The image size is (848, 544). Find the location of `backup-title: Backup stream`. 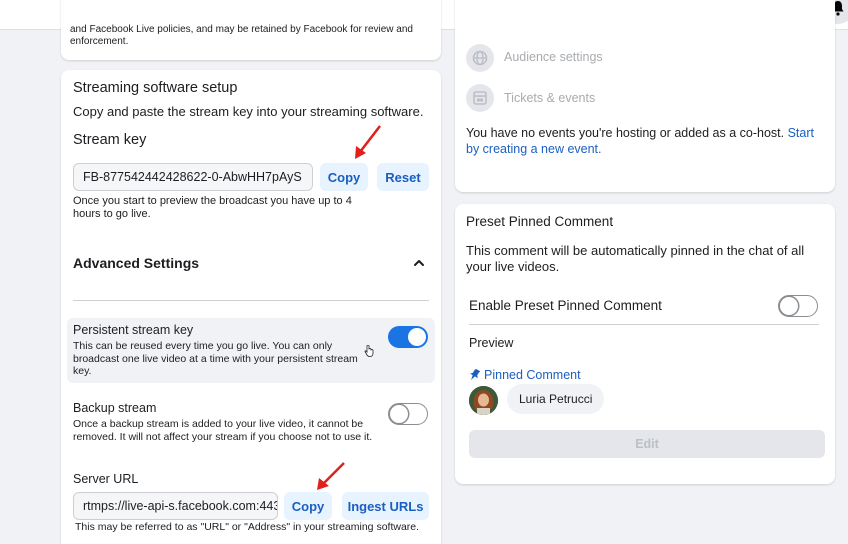

backup-title: Backup stream is located at coordinates (115, 408).